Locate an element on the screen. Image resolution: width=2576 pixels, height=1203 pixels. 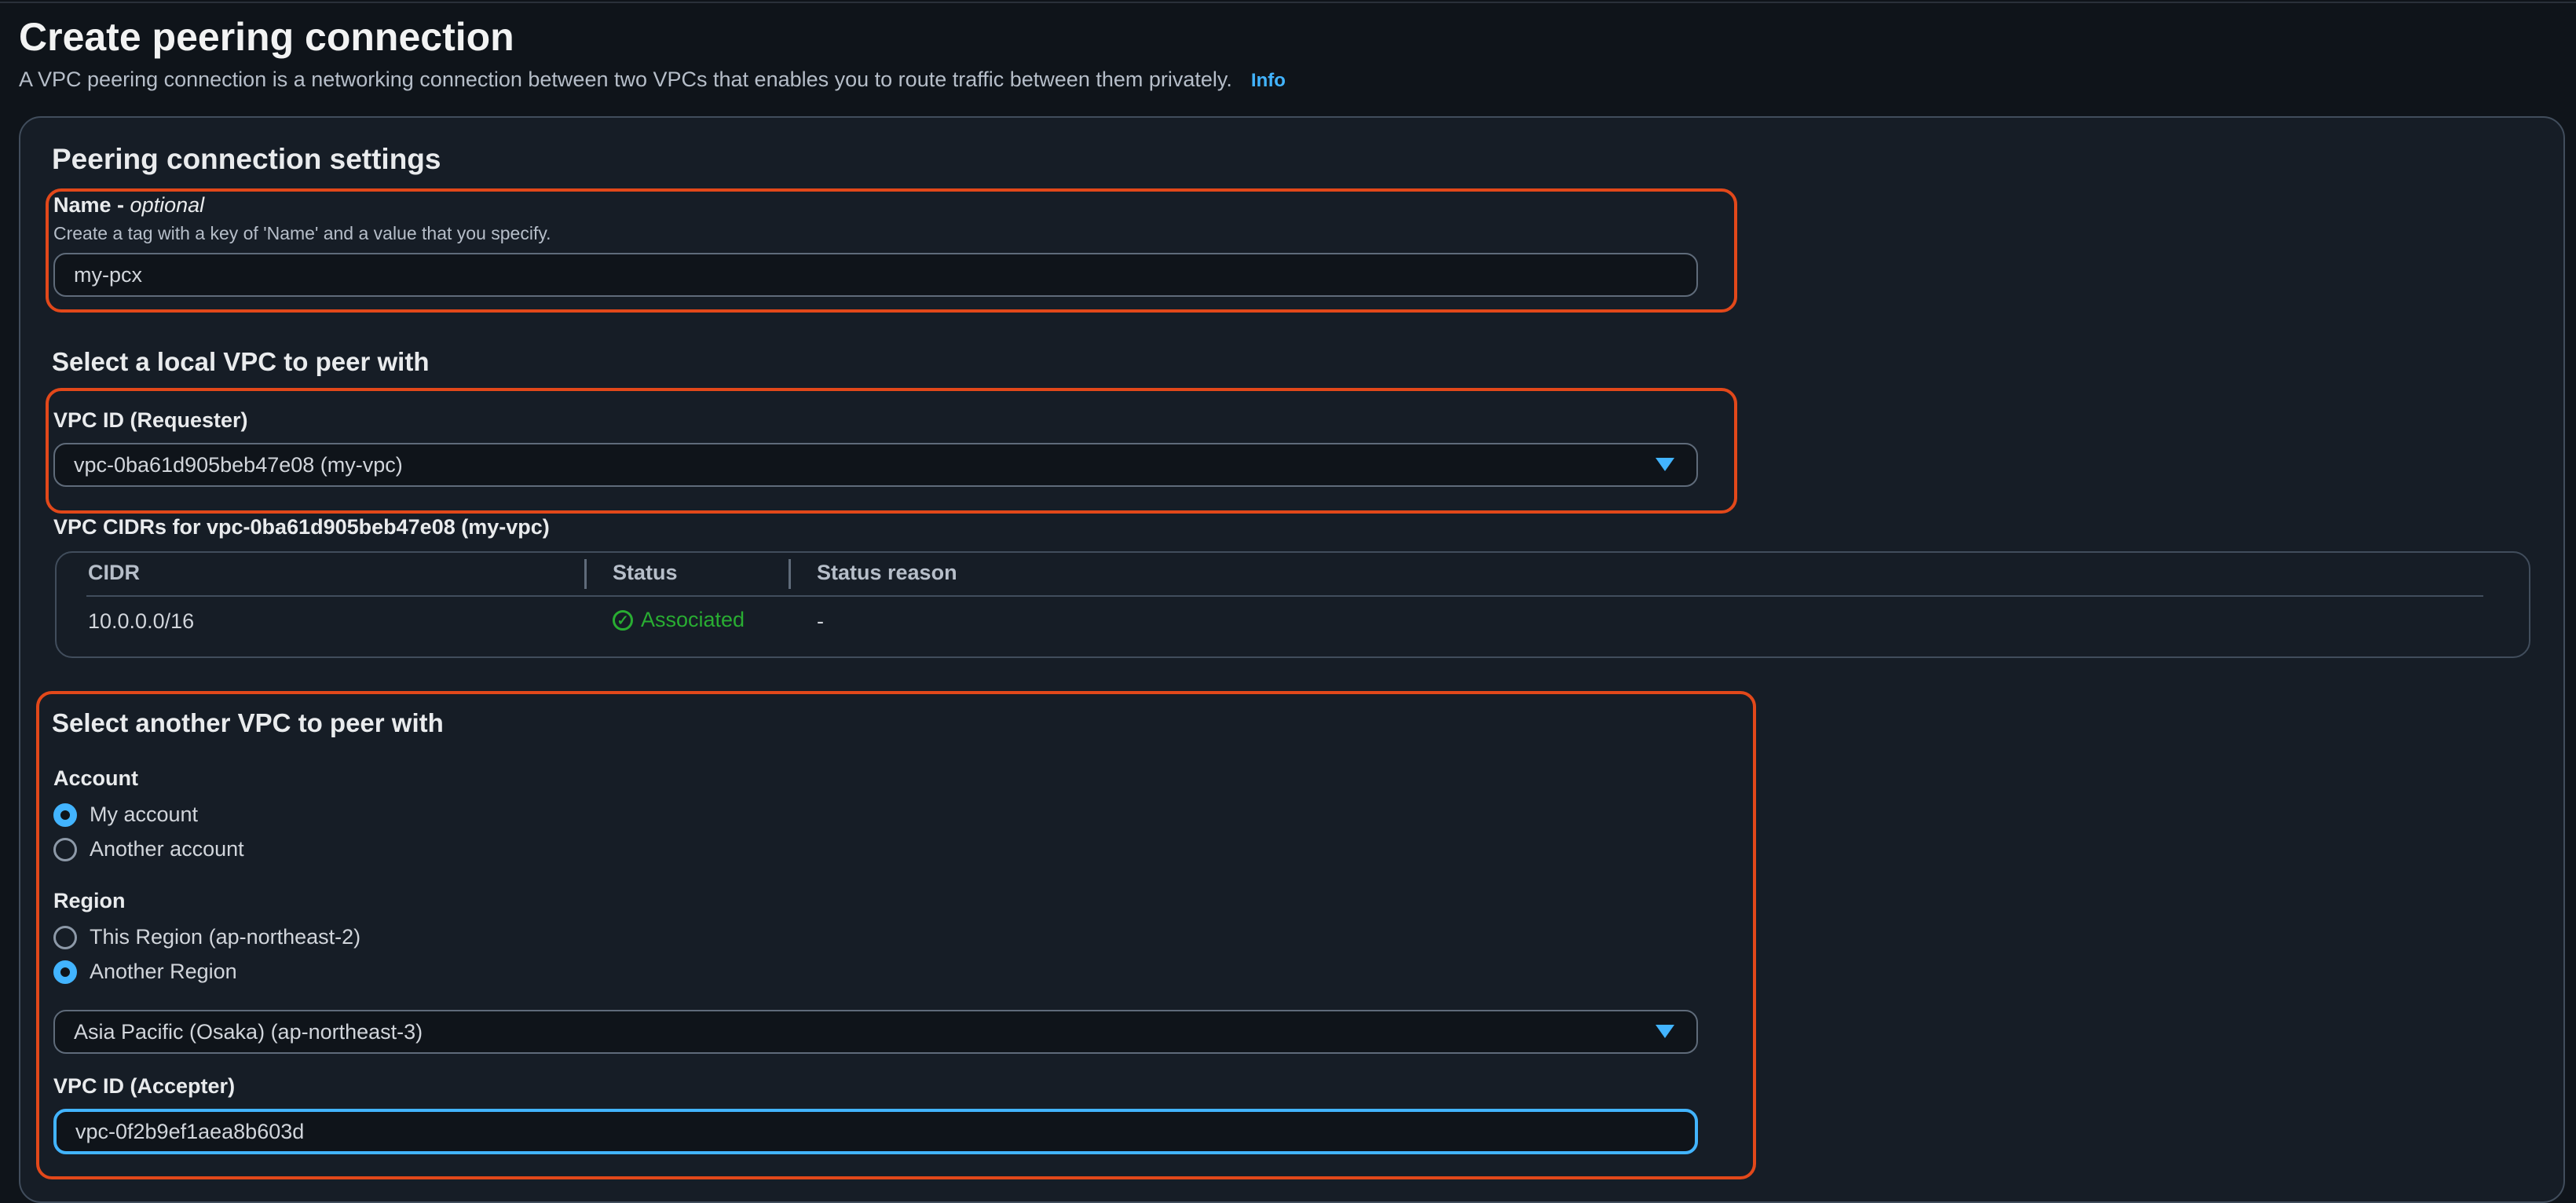
radio-another-account: Another account is located at coordinates (149, 849).